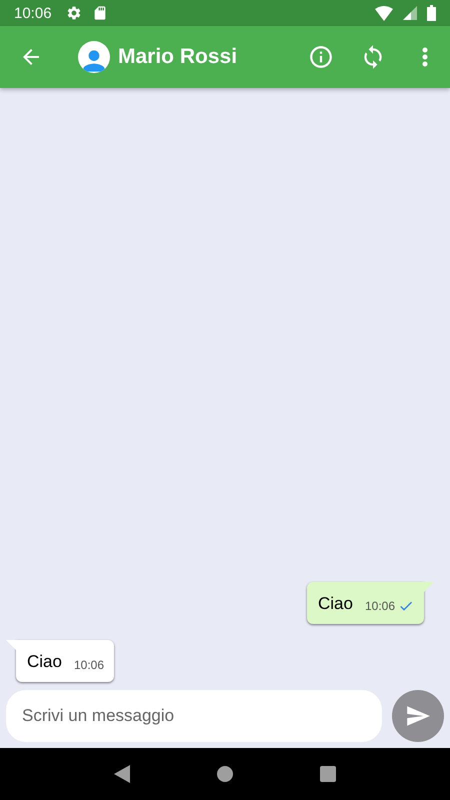  Describe the element at coordinates (33, 13) in the screenshot. I see `status-time: 10:06` at that location.